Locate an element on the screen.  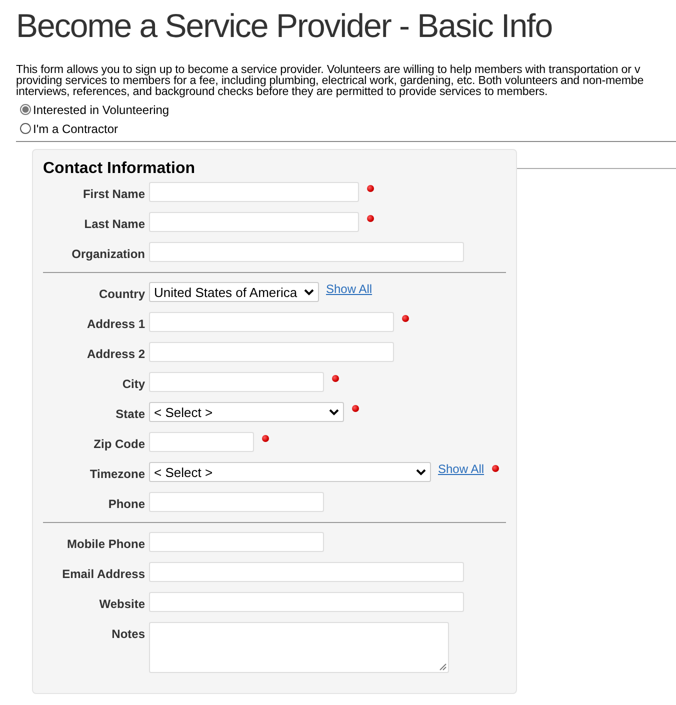
dropdown: United States of America is located at coordinates (234, 292).